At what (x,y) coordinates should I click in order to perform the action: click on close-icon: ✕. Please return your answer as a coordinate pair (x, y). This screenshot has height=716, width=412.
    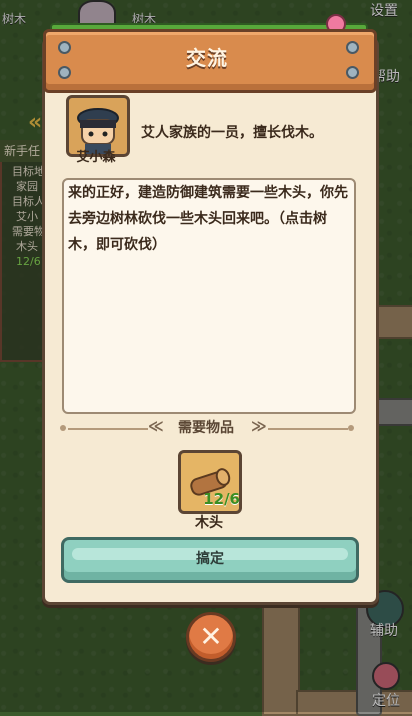
    Looking at the image, I should click on (211, 636).